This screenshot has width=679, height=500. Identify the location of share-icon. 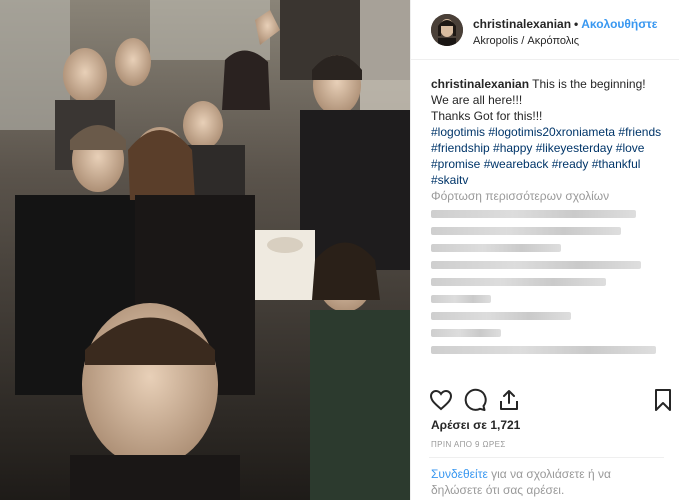
(509, 400).